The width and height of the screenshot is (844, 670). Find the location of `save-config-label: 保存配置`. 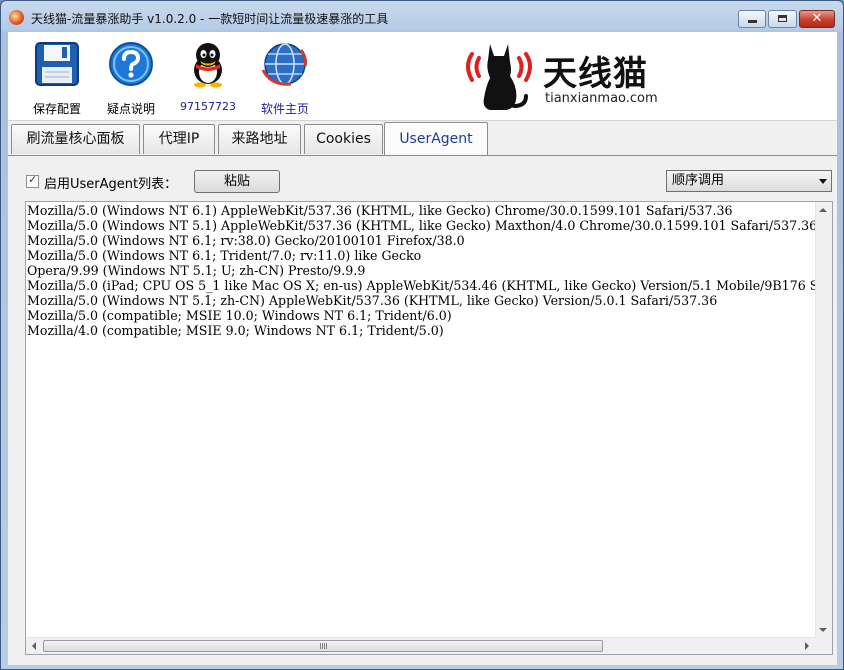

save-config-label: 保存配置 is located at coordinates (56, 109).